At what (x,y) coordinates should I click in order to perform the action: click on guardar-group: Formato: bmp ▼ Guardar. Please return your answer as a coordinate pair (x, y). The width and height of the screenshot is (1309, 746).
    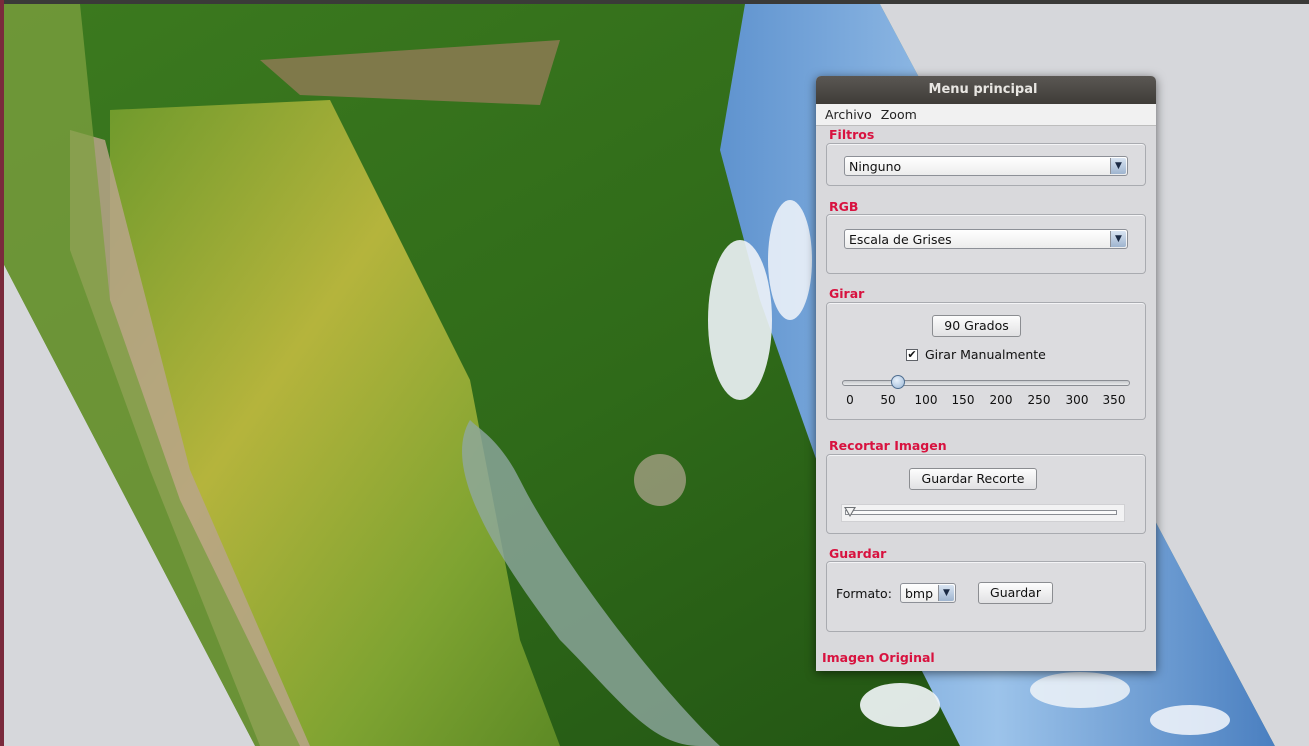
    Looking at the image, I should click on (986, 596).